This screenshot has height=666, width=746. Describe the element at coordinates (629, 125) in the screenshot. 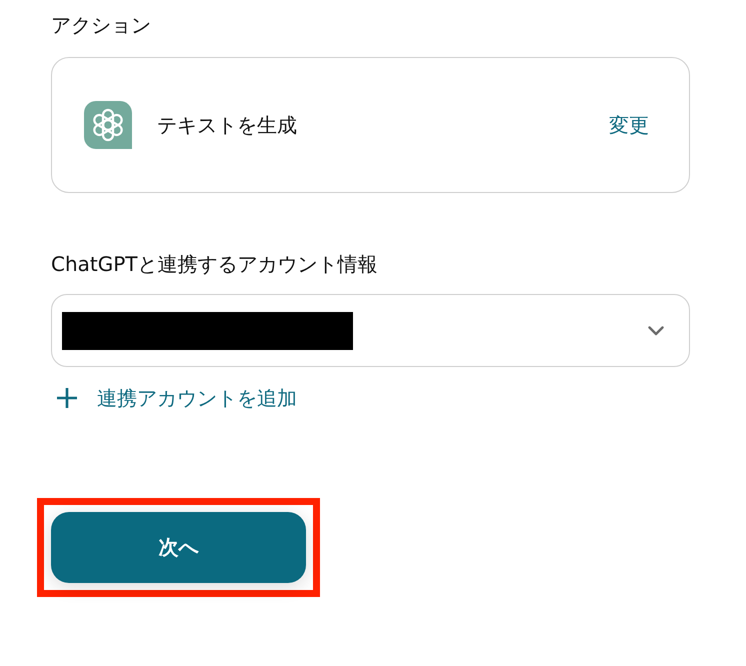

I see `change-link: 変更` at that location.